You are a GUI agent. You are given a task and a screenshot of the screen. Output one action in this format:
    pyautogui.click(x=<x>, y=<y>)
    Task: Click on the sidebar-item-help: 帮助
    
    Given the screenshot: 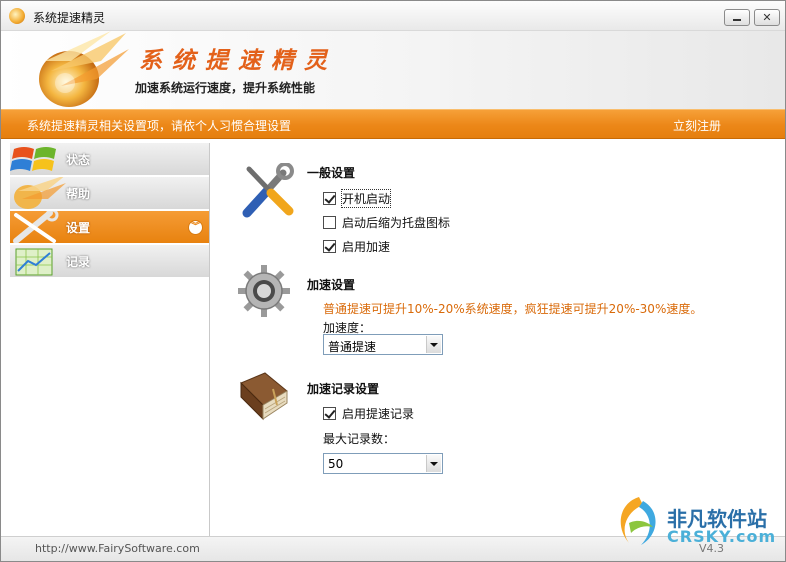 What is the action you would take?
    pyautogui.click(x=109, y=193)
    